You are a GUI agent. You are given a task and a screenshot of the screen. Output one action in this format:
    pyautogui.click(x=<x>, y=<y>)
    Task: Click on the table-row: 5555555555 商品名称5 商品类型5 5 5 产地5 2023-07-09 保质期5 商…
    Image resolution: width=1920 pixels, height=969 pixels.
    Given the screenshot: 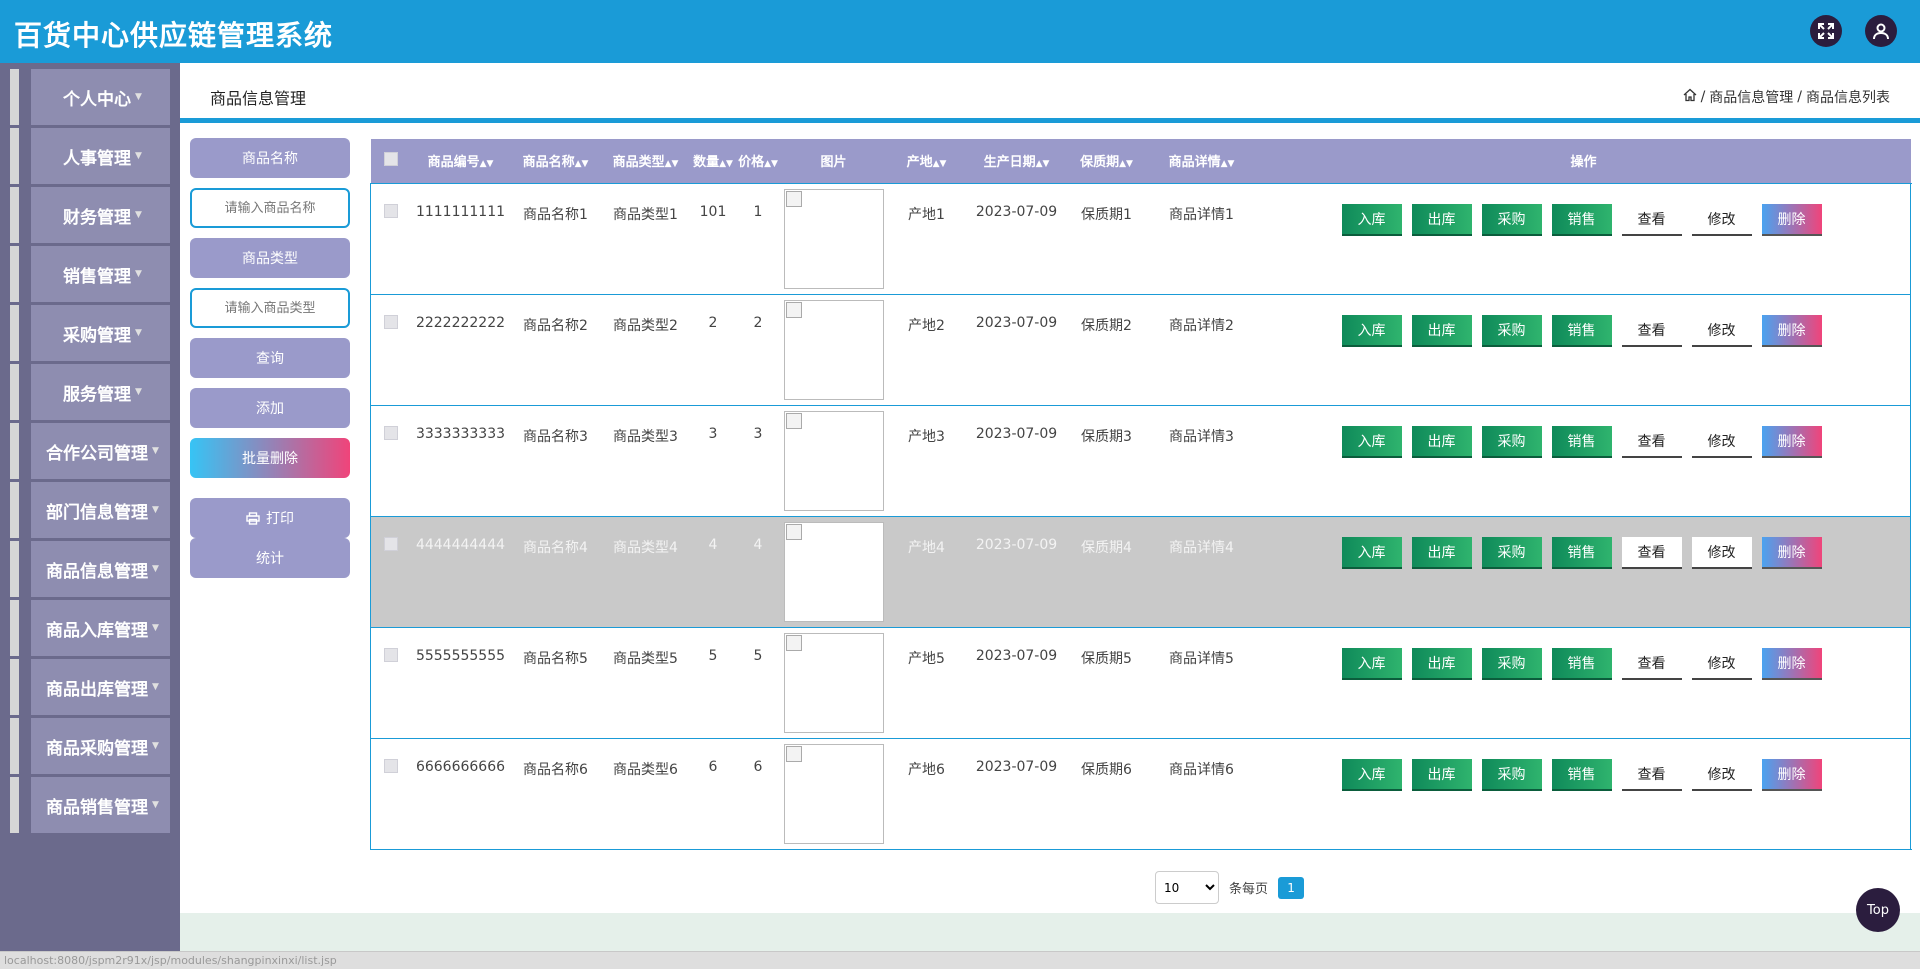 What is the action you would take?
    pyautogui.click(x=1140, y=682)
    